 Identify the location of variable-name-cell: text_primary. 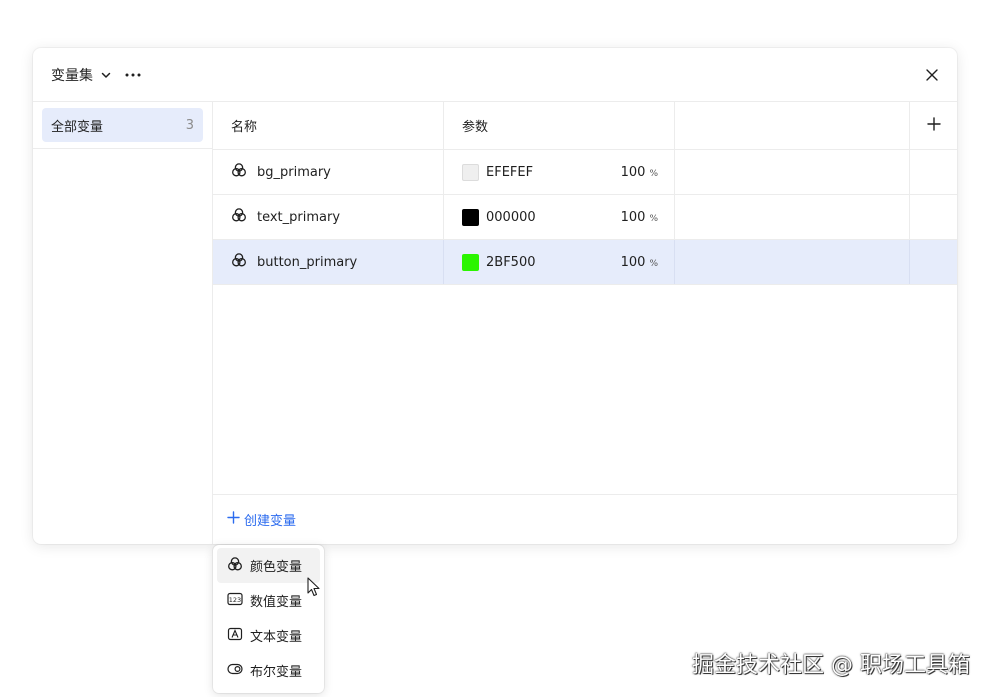
(328, 217).